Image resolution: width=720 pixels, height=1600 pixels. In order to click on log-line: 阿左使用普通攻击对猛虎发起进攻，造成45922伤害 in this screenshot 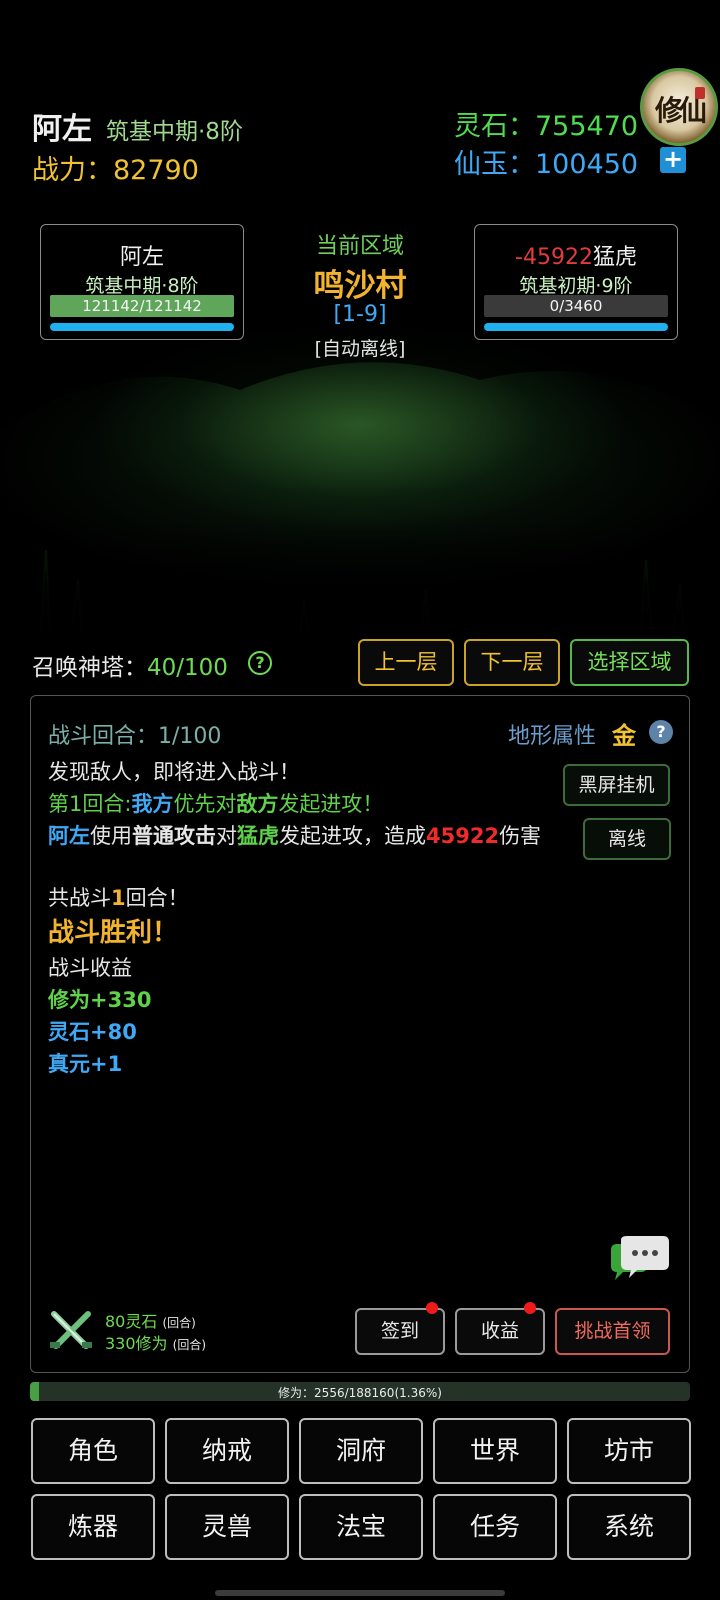, I will do `click(294, 835)`.